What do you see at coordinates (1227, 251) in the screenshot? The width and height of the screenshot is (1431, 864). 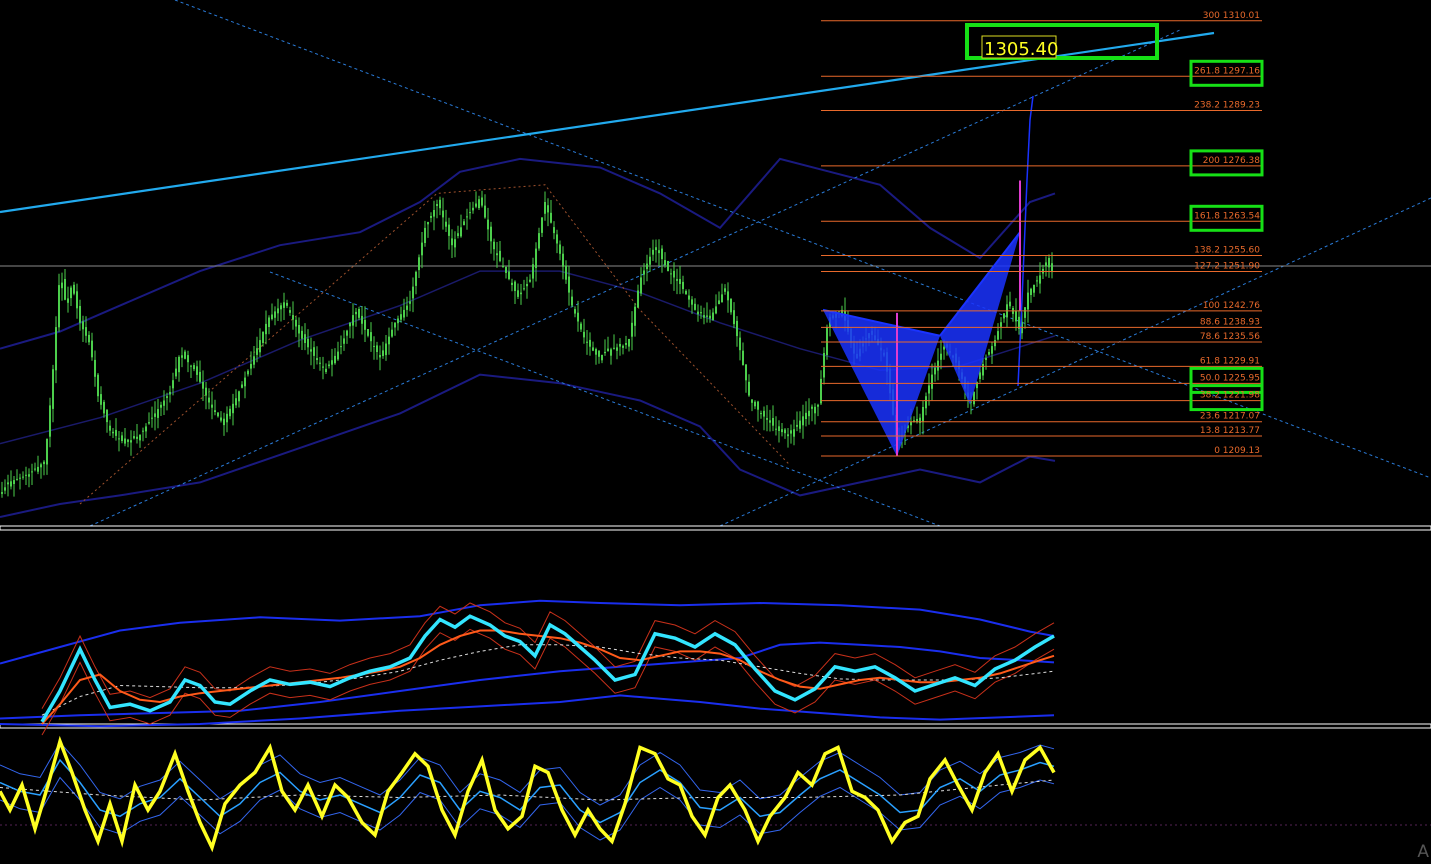 I see `fib-label-5: 138.2 1255.60` at bounding box center [1227, 251].